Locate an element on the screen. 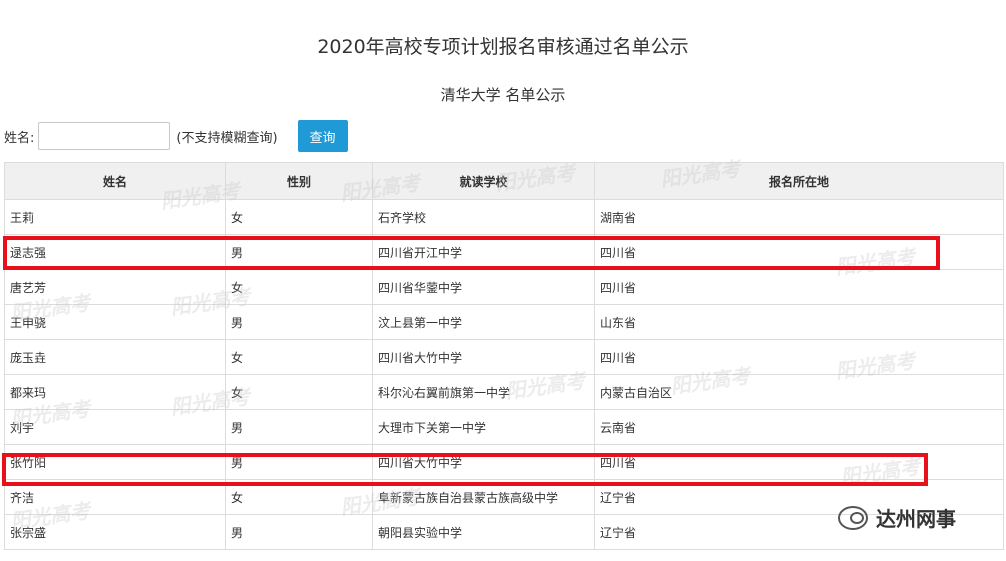  cell-school: 朝阳县实验中学 is located at coordinates (483, 532).